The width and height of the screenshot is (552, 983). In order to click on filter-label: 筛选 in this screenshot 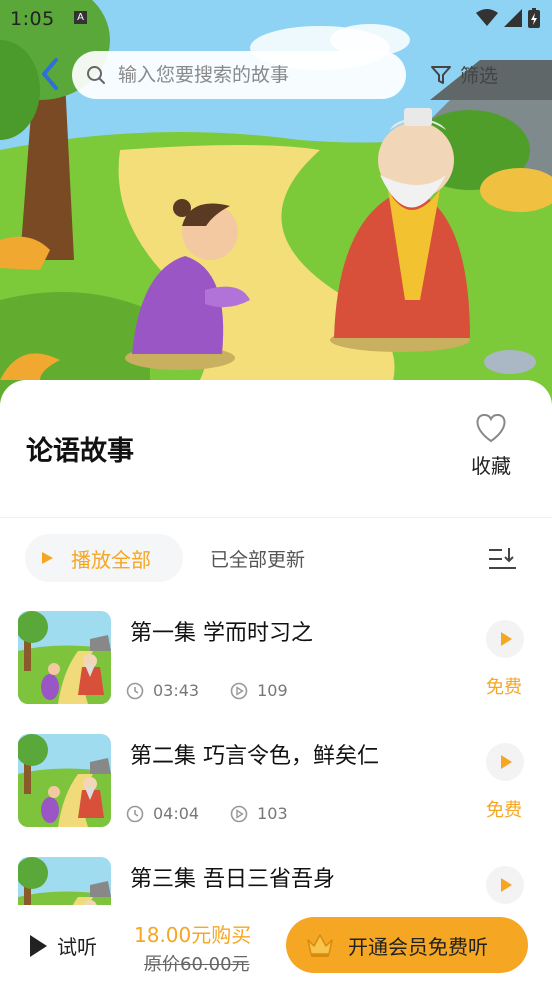, I will do `click(479, 76)`.